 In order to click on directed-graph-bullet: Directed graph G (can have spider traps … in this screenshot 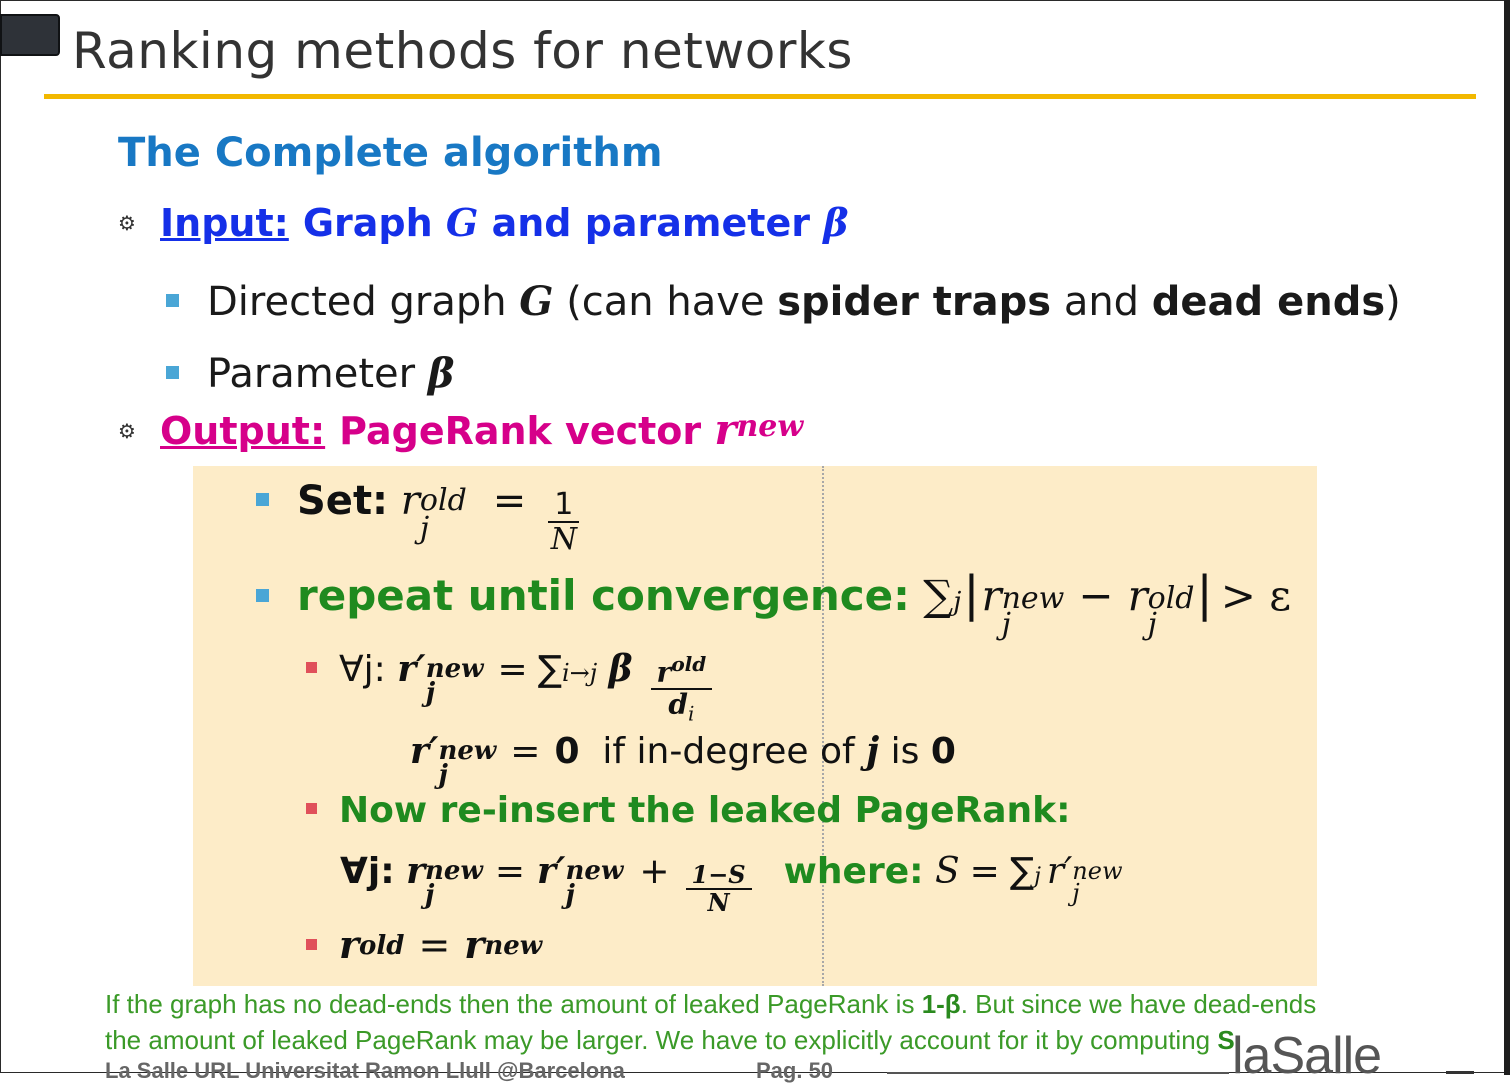, I will do `click(783, 301)`.